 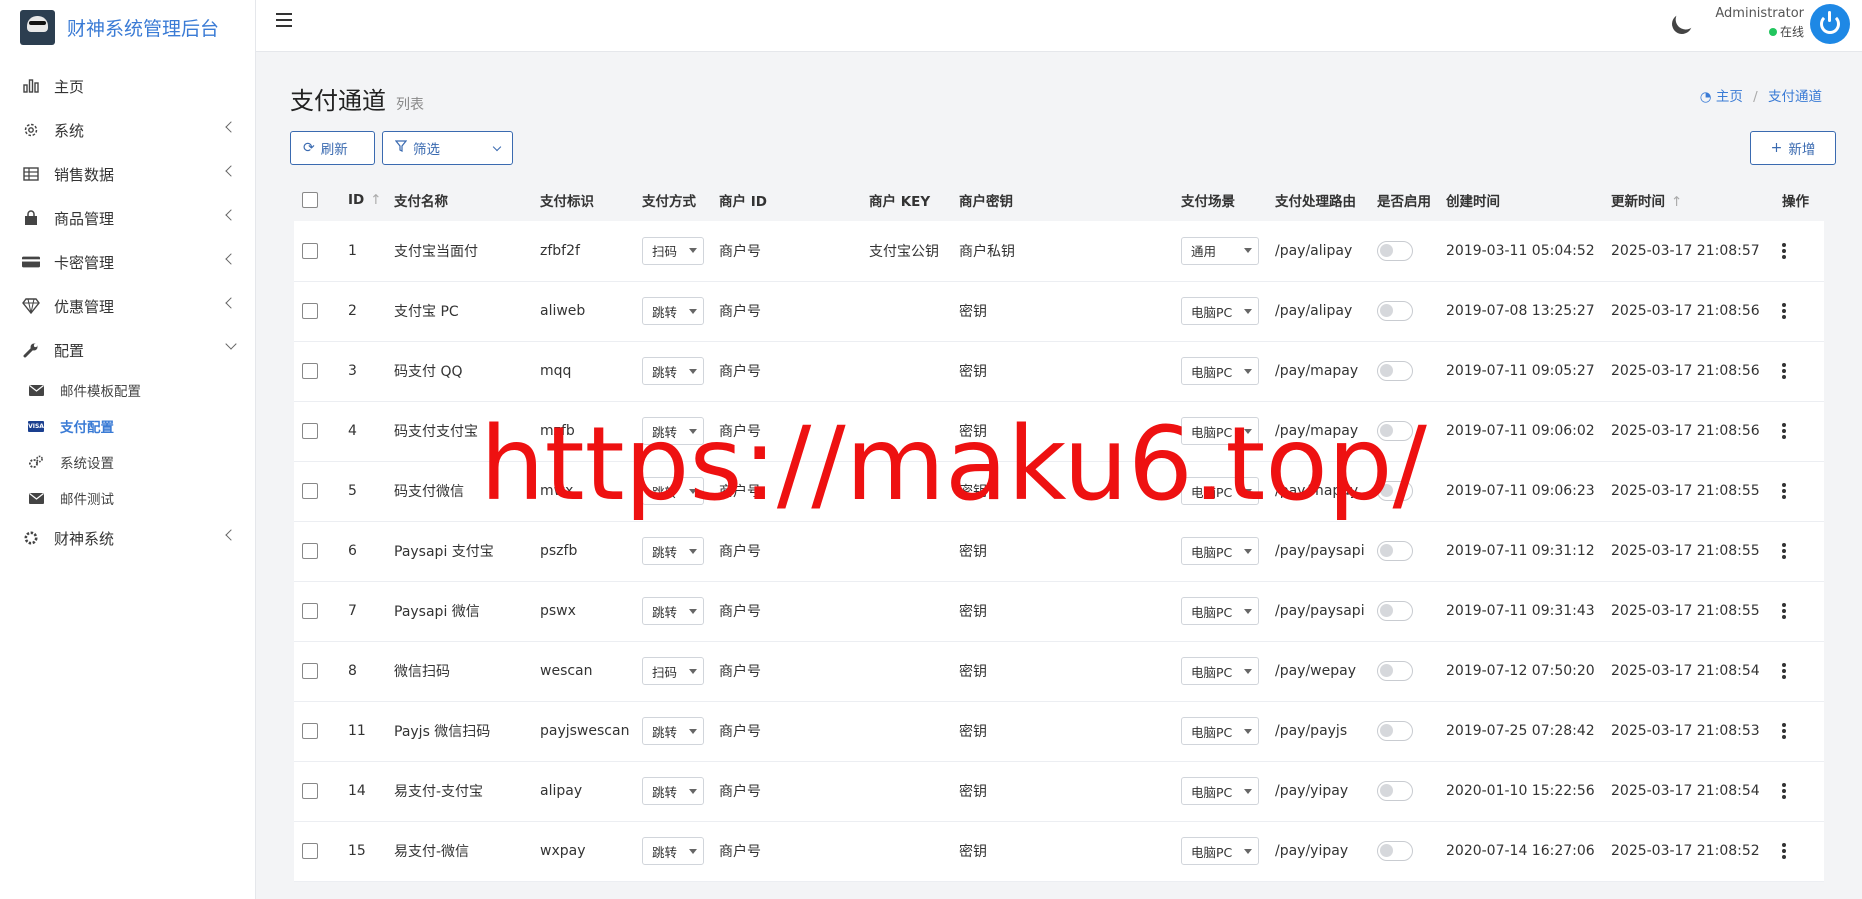 What do you see at coordinates (1759, 23) in the screenshot?
I see `user-info: Administrator 在线` at bounding box center [1759, 23].